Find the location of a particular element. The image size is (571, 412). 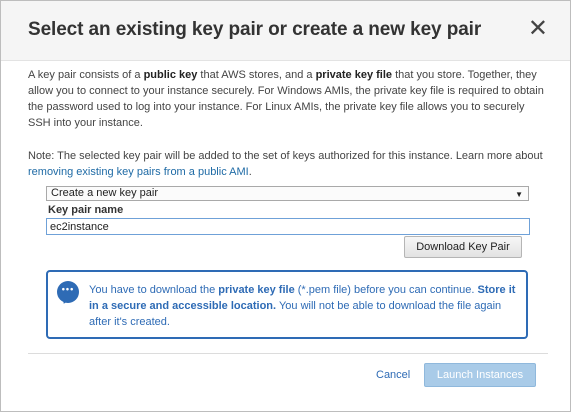

key-pair-select-value: Create a new key pair is located at coordinates (104, 193).